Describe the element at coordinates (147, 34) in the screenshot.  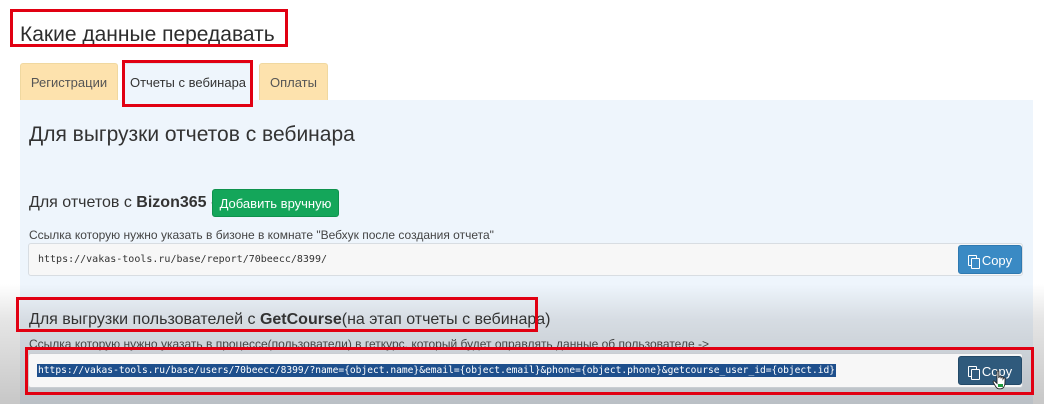
I see `page-title: Какие данные передавать` at that location.